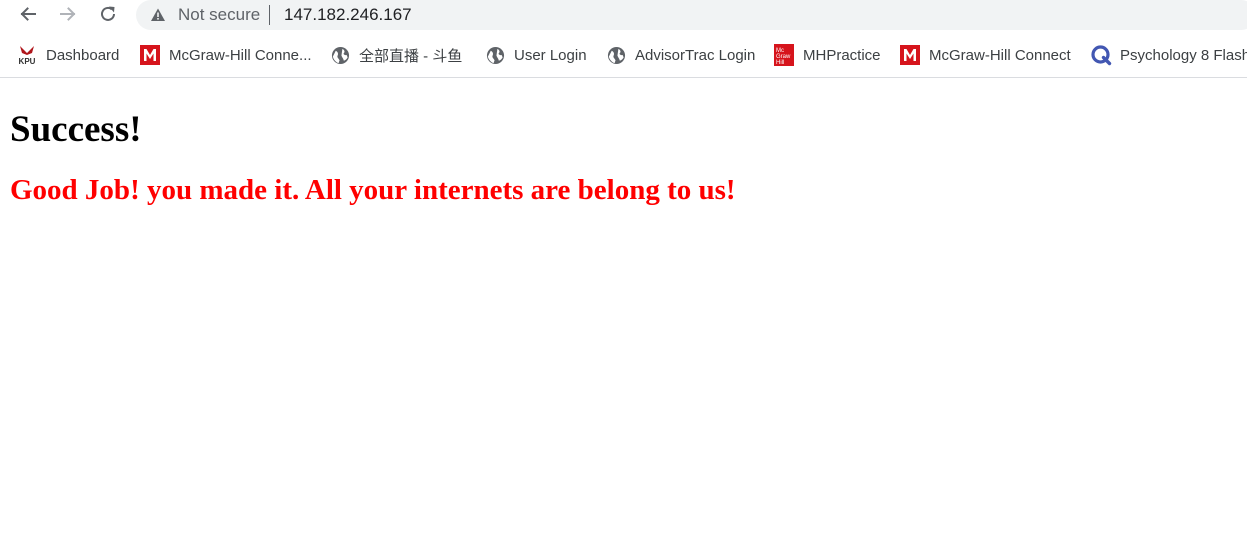 The width and height of the screenshot is (1247, 545). What do you see at coordinates (348, 15) in the screenshot?
I see `url-text: 147.182.246.167` at bounding box center [348, 15].